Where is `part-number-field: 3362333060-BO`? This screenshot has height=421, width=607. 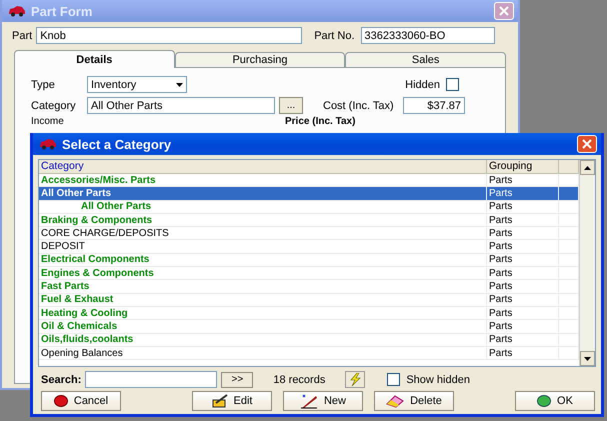
part-number-field: 3362333060-BO is located at coordinates (427, 35).